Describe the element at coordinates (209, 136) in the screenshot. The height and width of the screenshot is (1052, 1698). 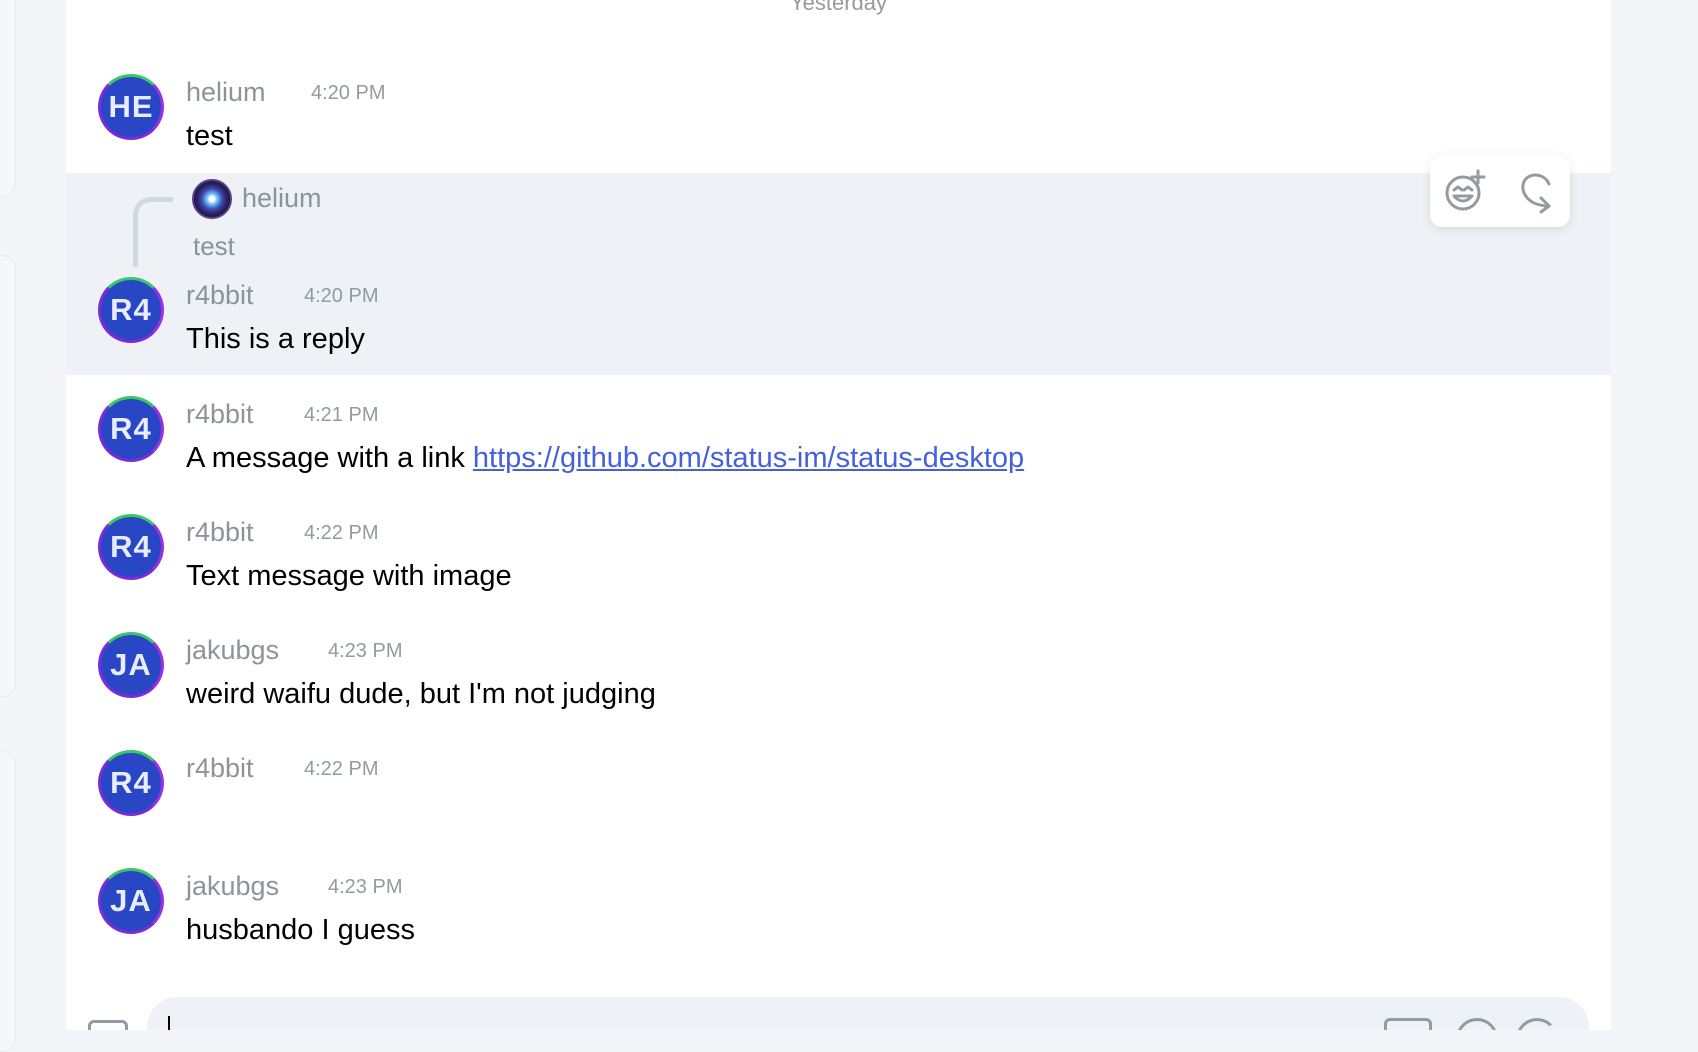
I see `message-text: test` at that location.